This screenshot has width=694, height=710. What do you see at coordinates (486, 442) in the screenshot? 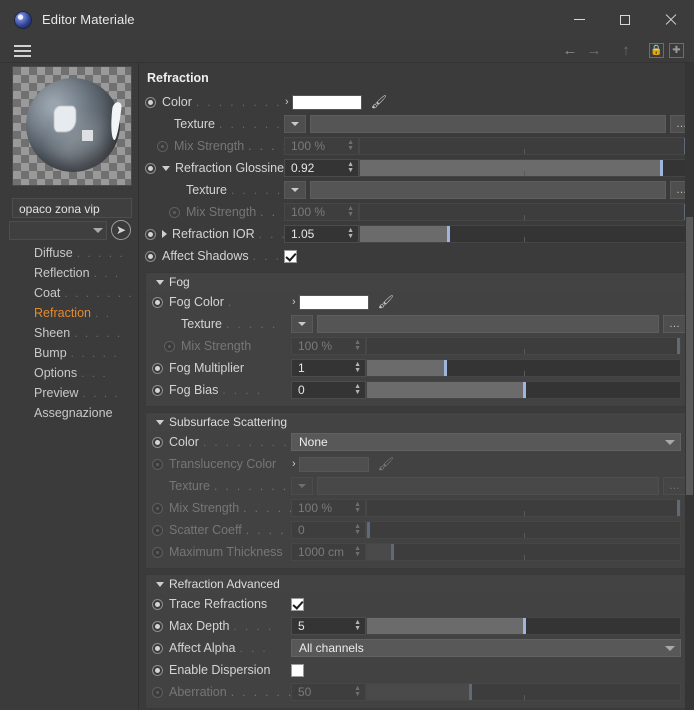
I see `sss-color-dropdown: None` at bounding box center [486, 442].